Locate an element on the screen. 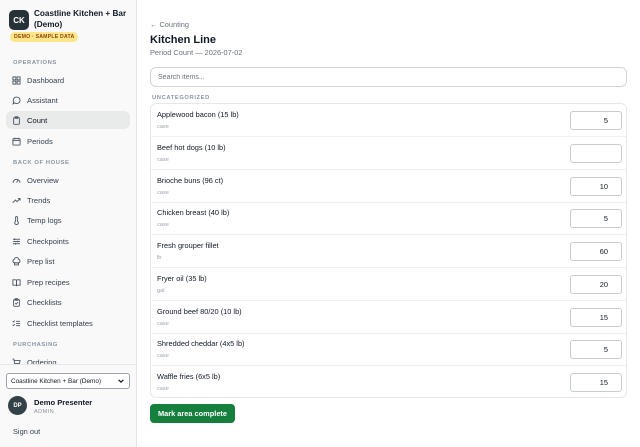 This screenshot has width=640, height=447. thermometer-icon is located at coordinates (16, 220).